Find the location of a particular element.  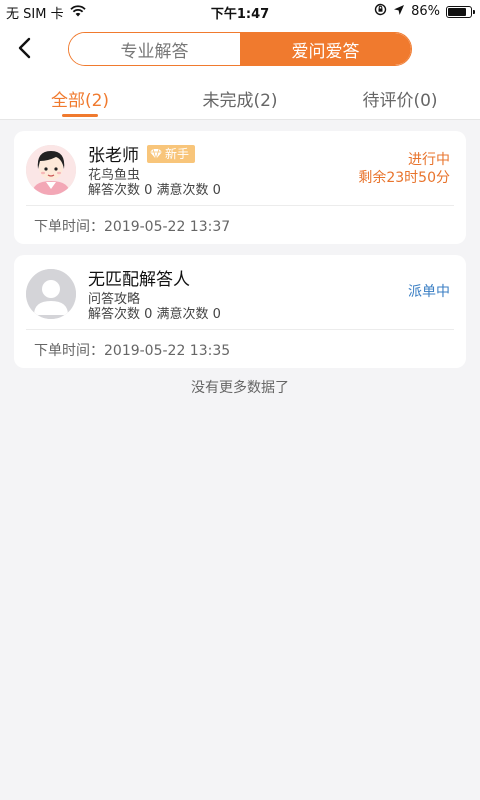

diamond-icon is located at coordinates (156, 154).